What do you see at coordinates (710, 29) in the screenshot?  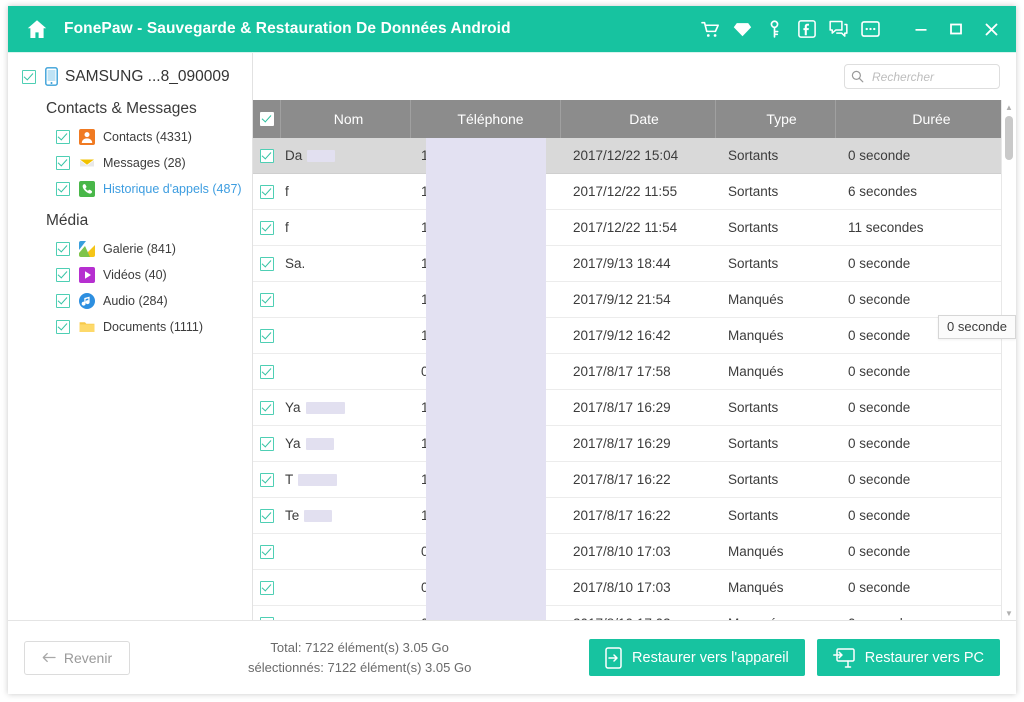 I see `cart-icon` at bounding box center [710, 29].